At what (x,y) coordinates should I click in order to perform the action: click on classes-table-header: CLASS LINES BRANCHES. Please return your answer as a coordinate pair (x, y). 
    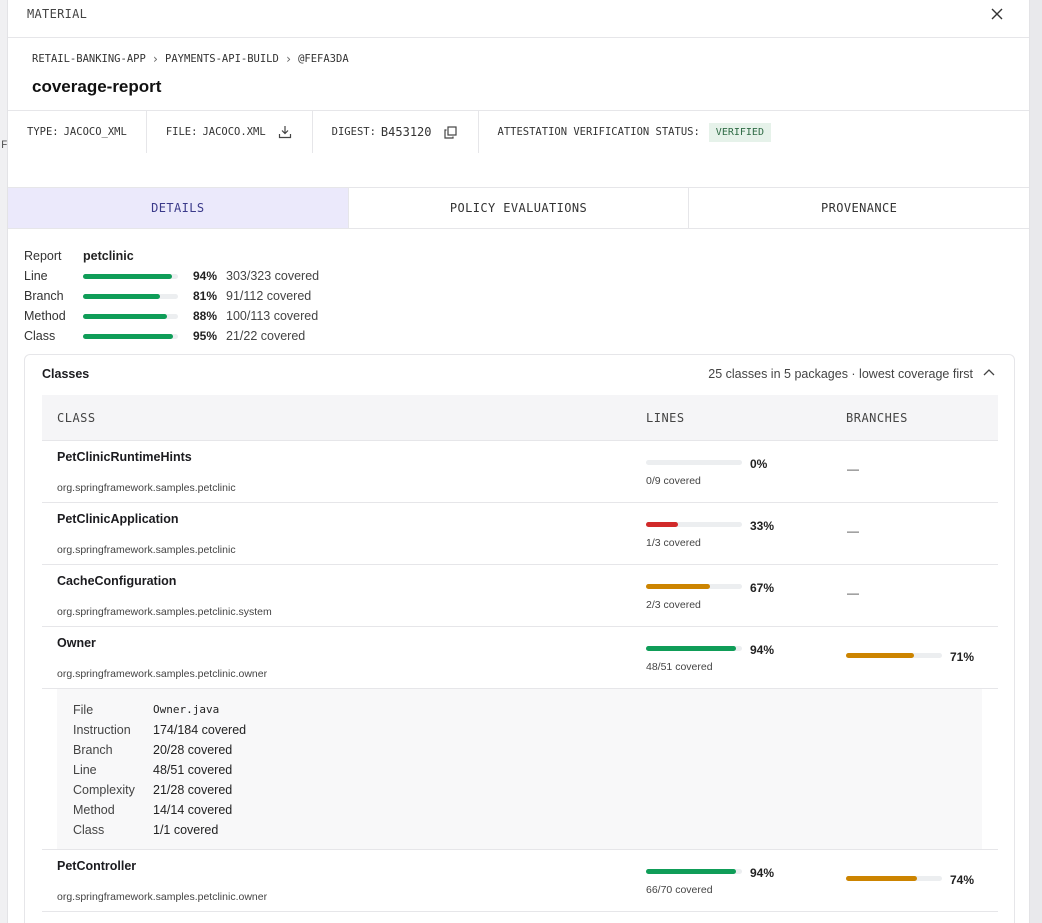
    Looking at the image, I should click on (520, 418).